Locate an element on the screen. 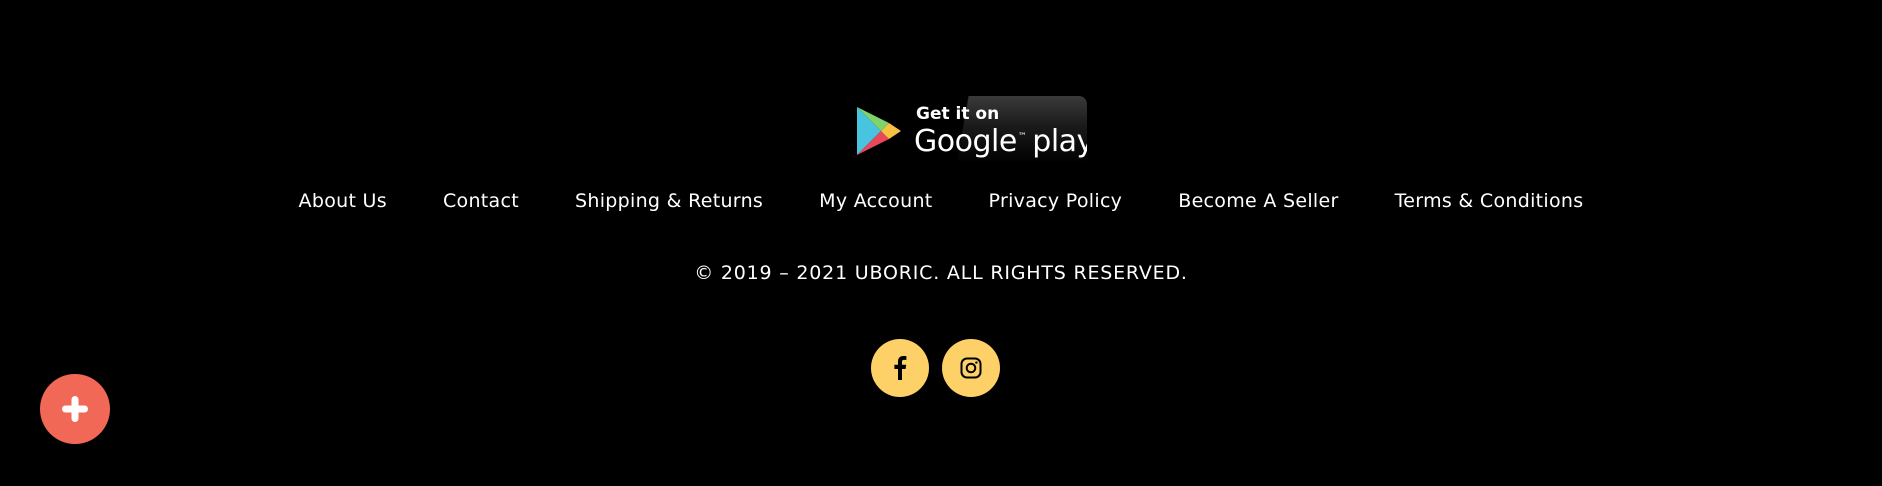  facebook-icon is located at coordinates (900, 368).